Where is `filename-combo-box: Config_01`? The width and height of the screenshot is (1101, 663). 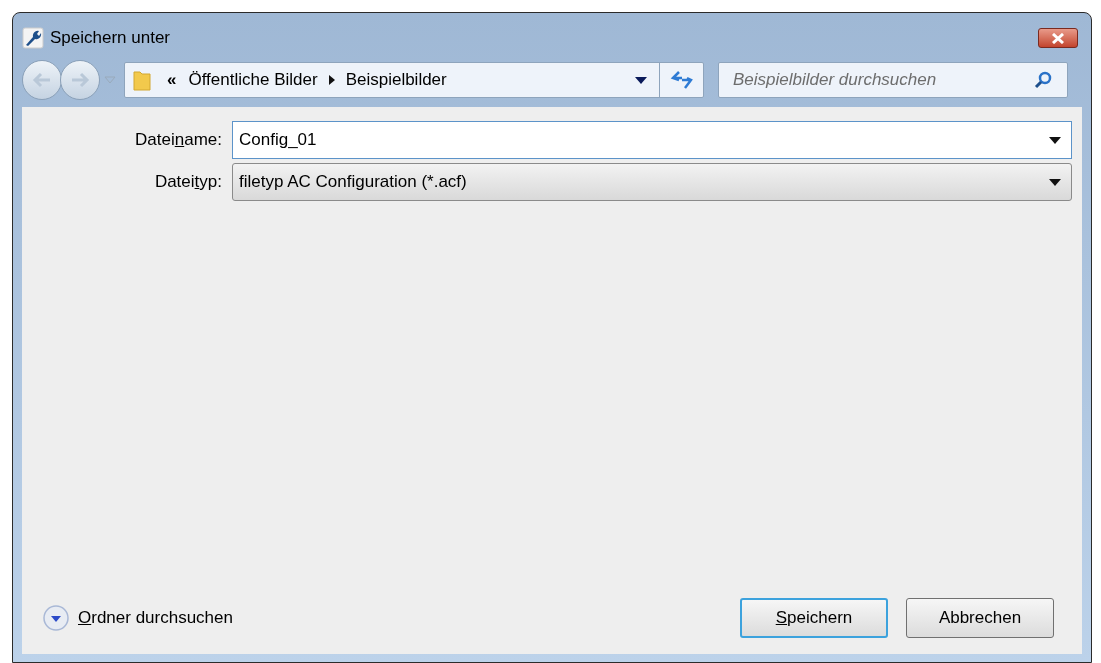
filename-combo-box: Config_01 is located at coordinates (652, 140).